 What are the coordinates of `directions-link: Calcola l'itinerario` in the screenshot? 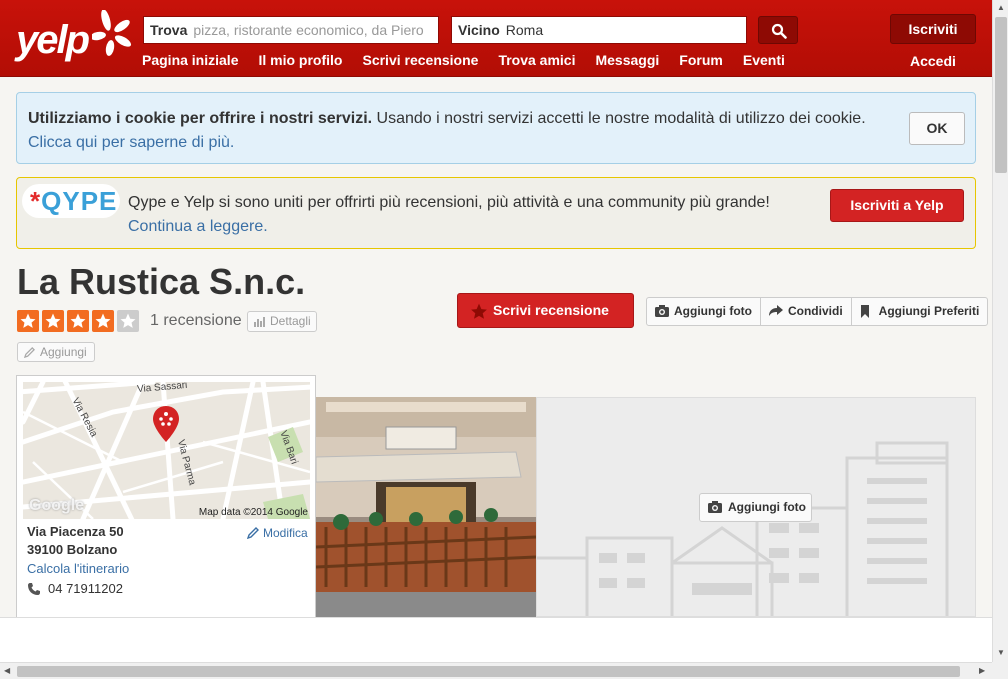 It's located at (78, 568).